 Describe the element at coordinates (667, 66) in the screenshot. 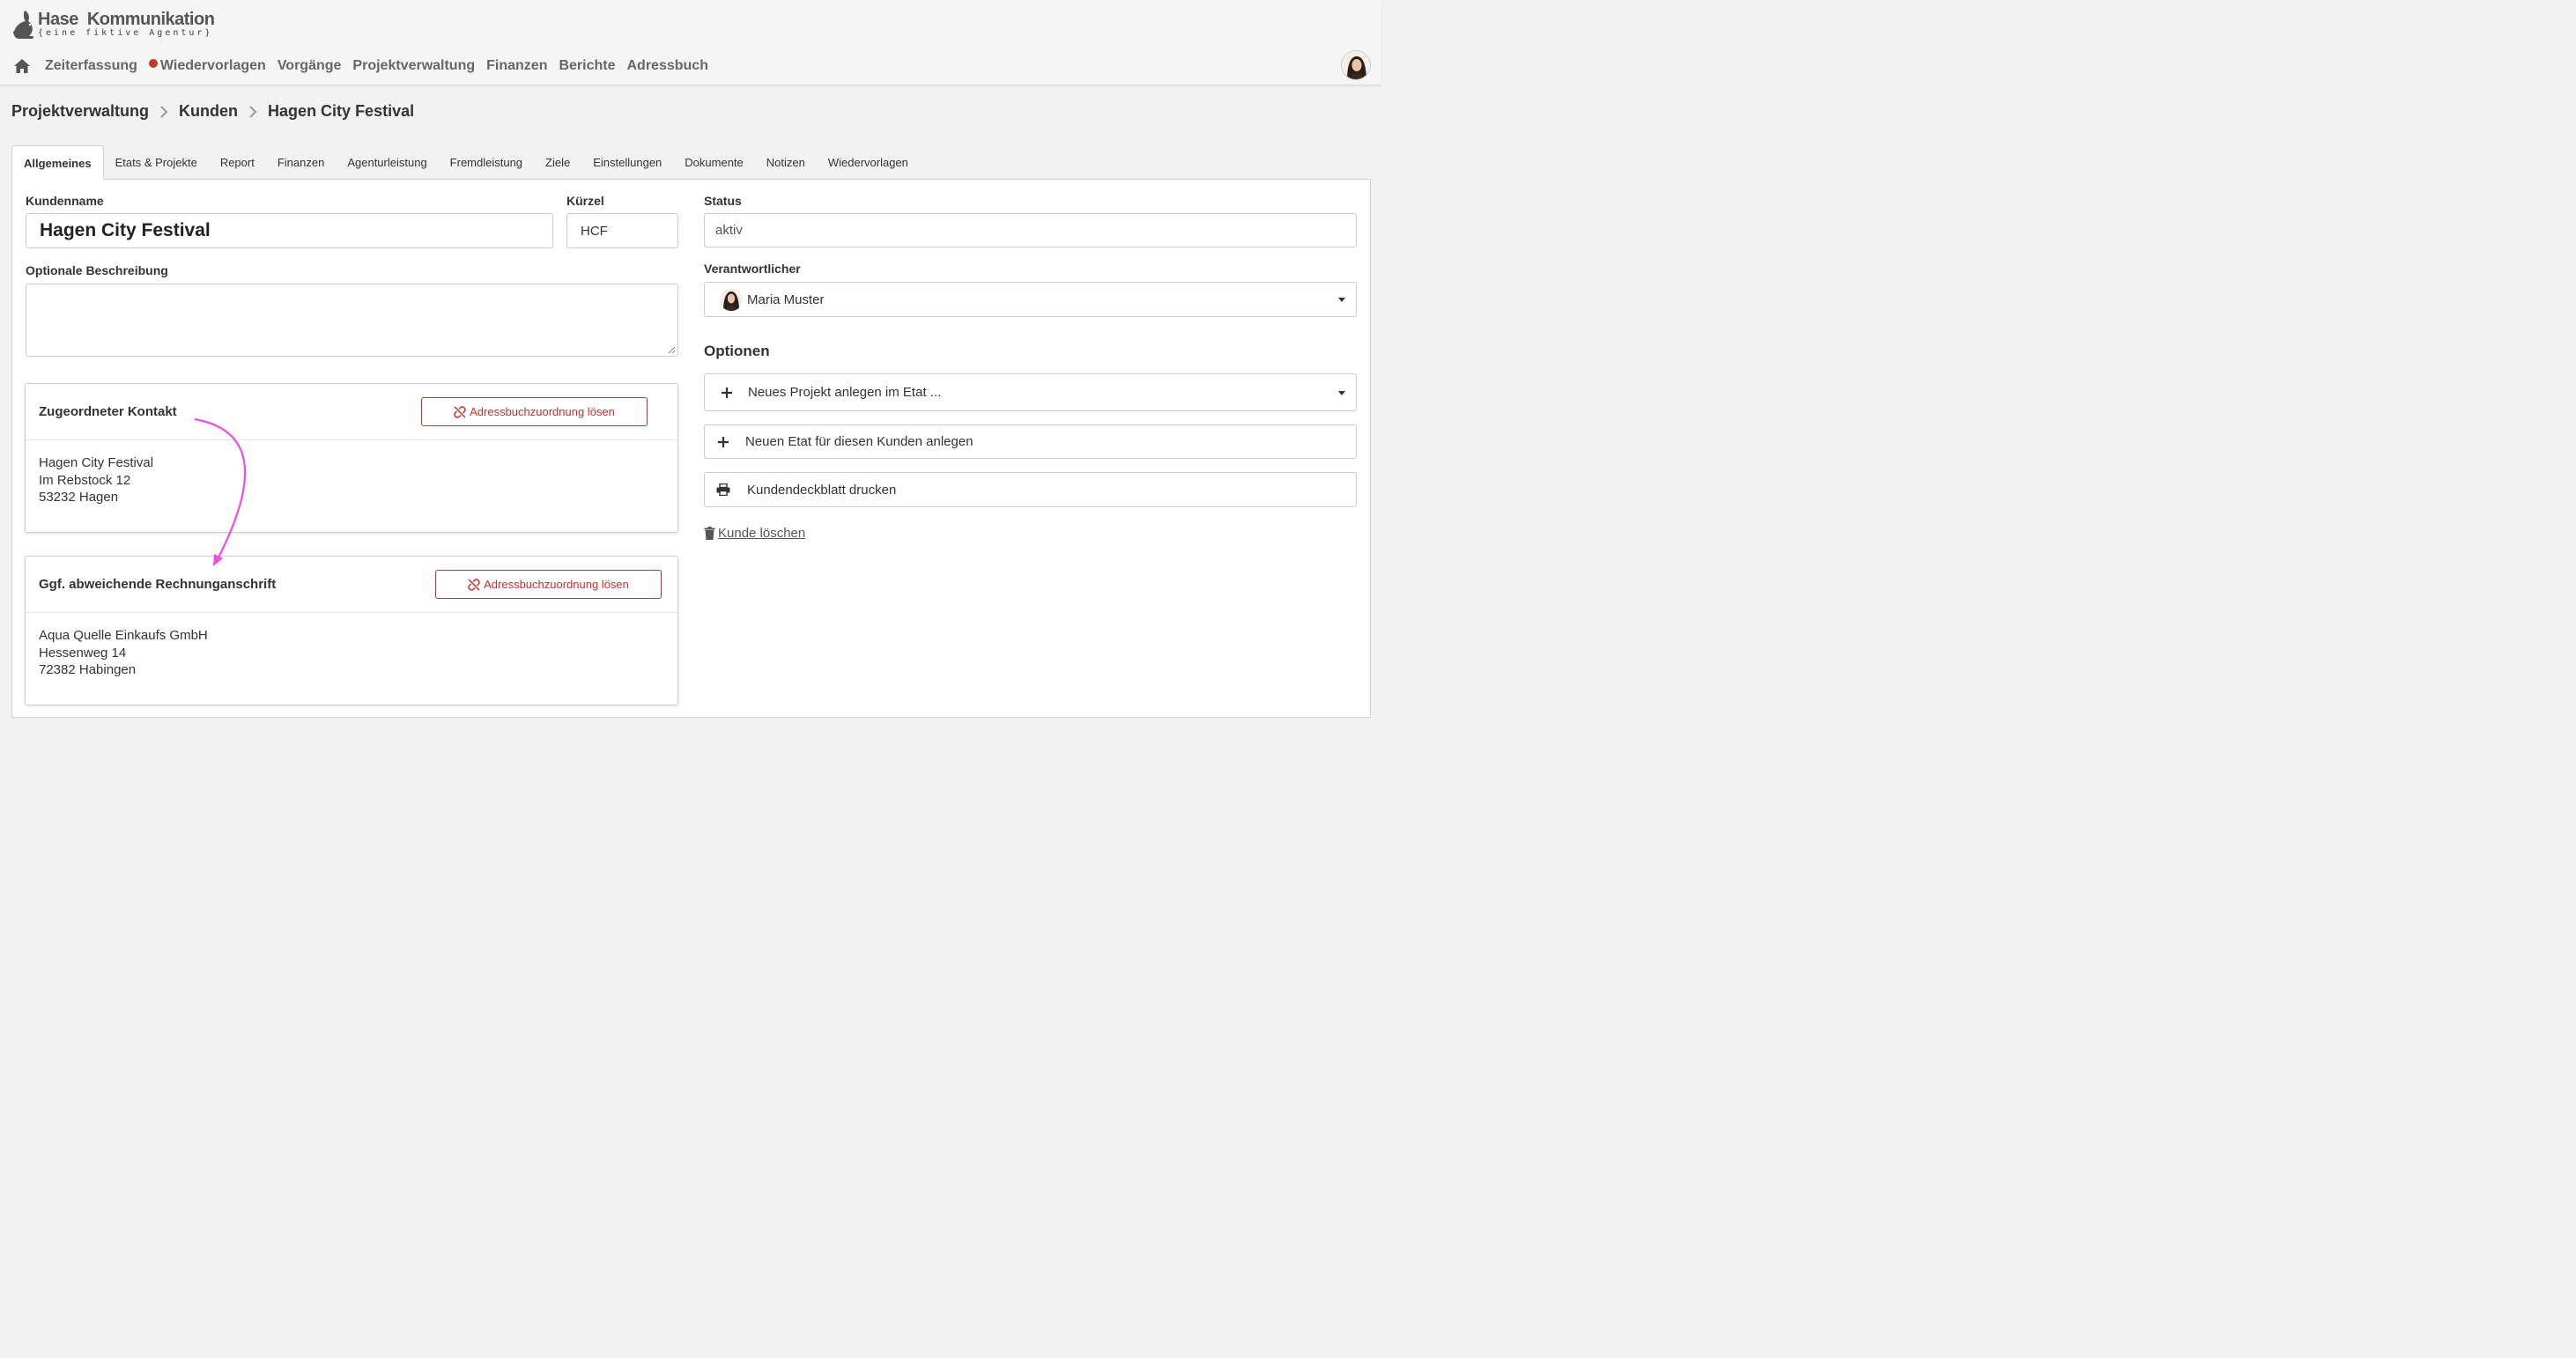

I see `nav-adressbuch: Adressbuch` at that location.